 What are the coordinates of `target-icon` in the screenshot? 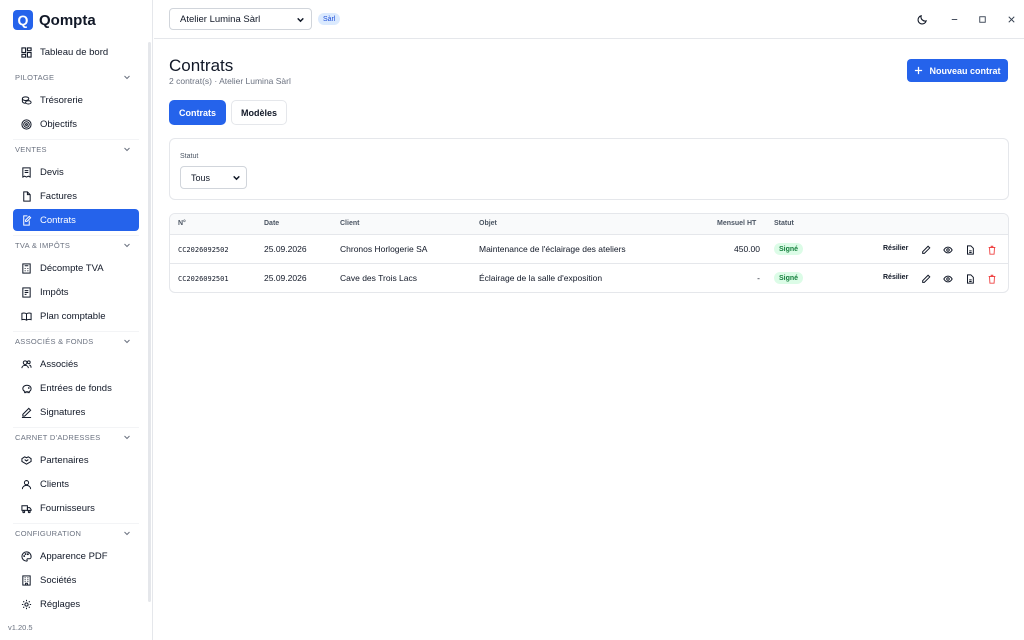 It's located at (26, 124).